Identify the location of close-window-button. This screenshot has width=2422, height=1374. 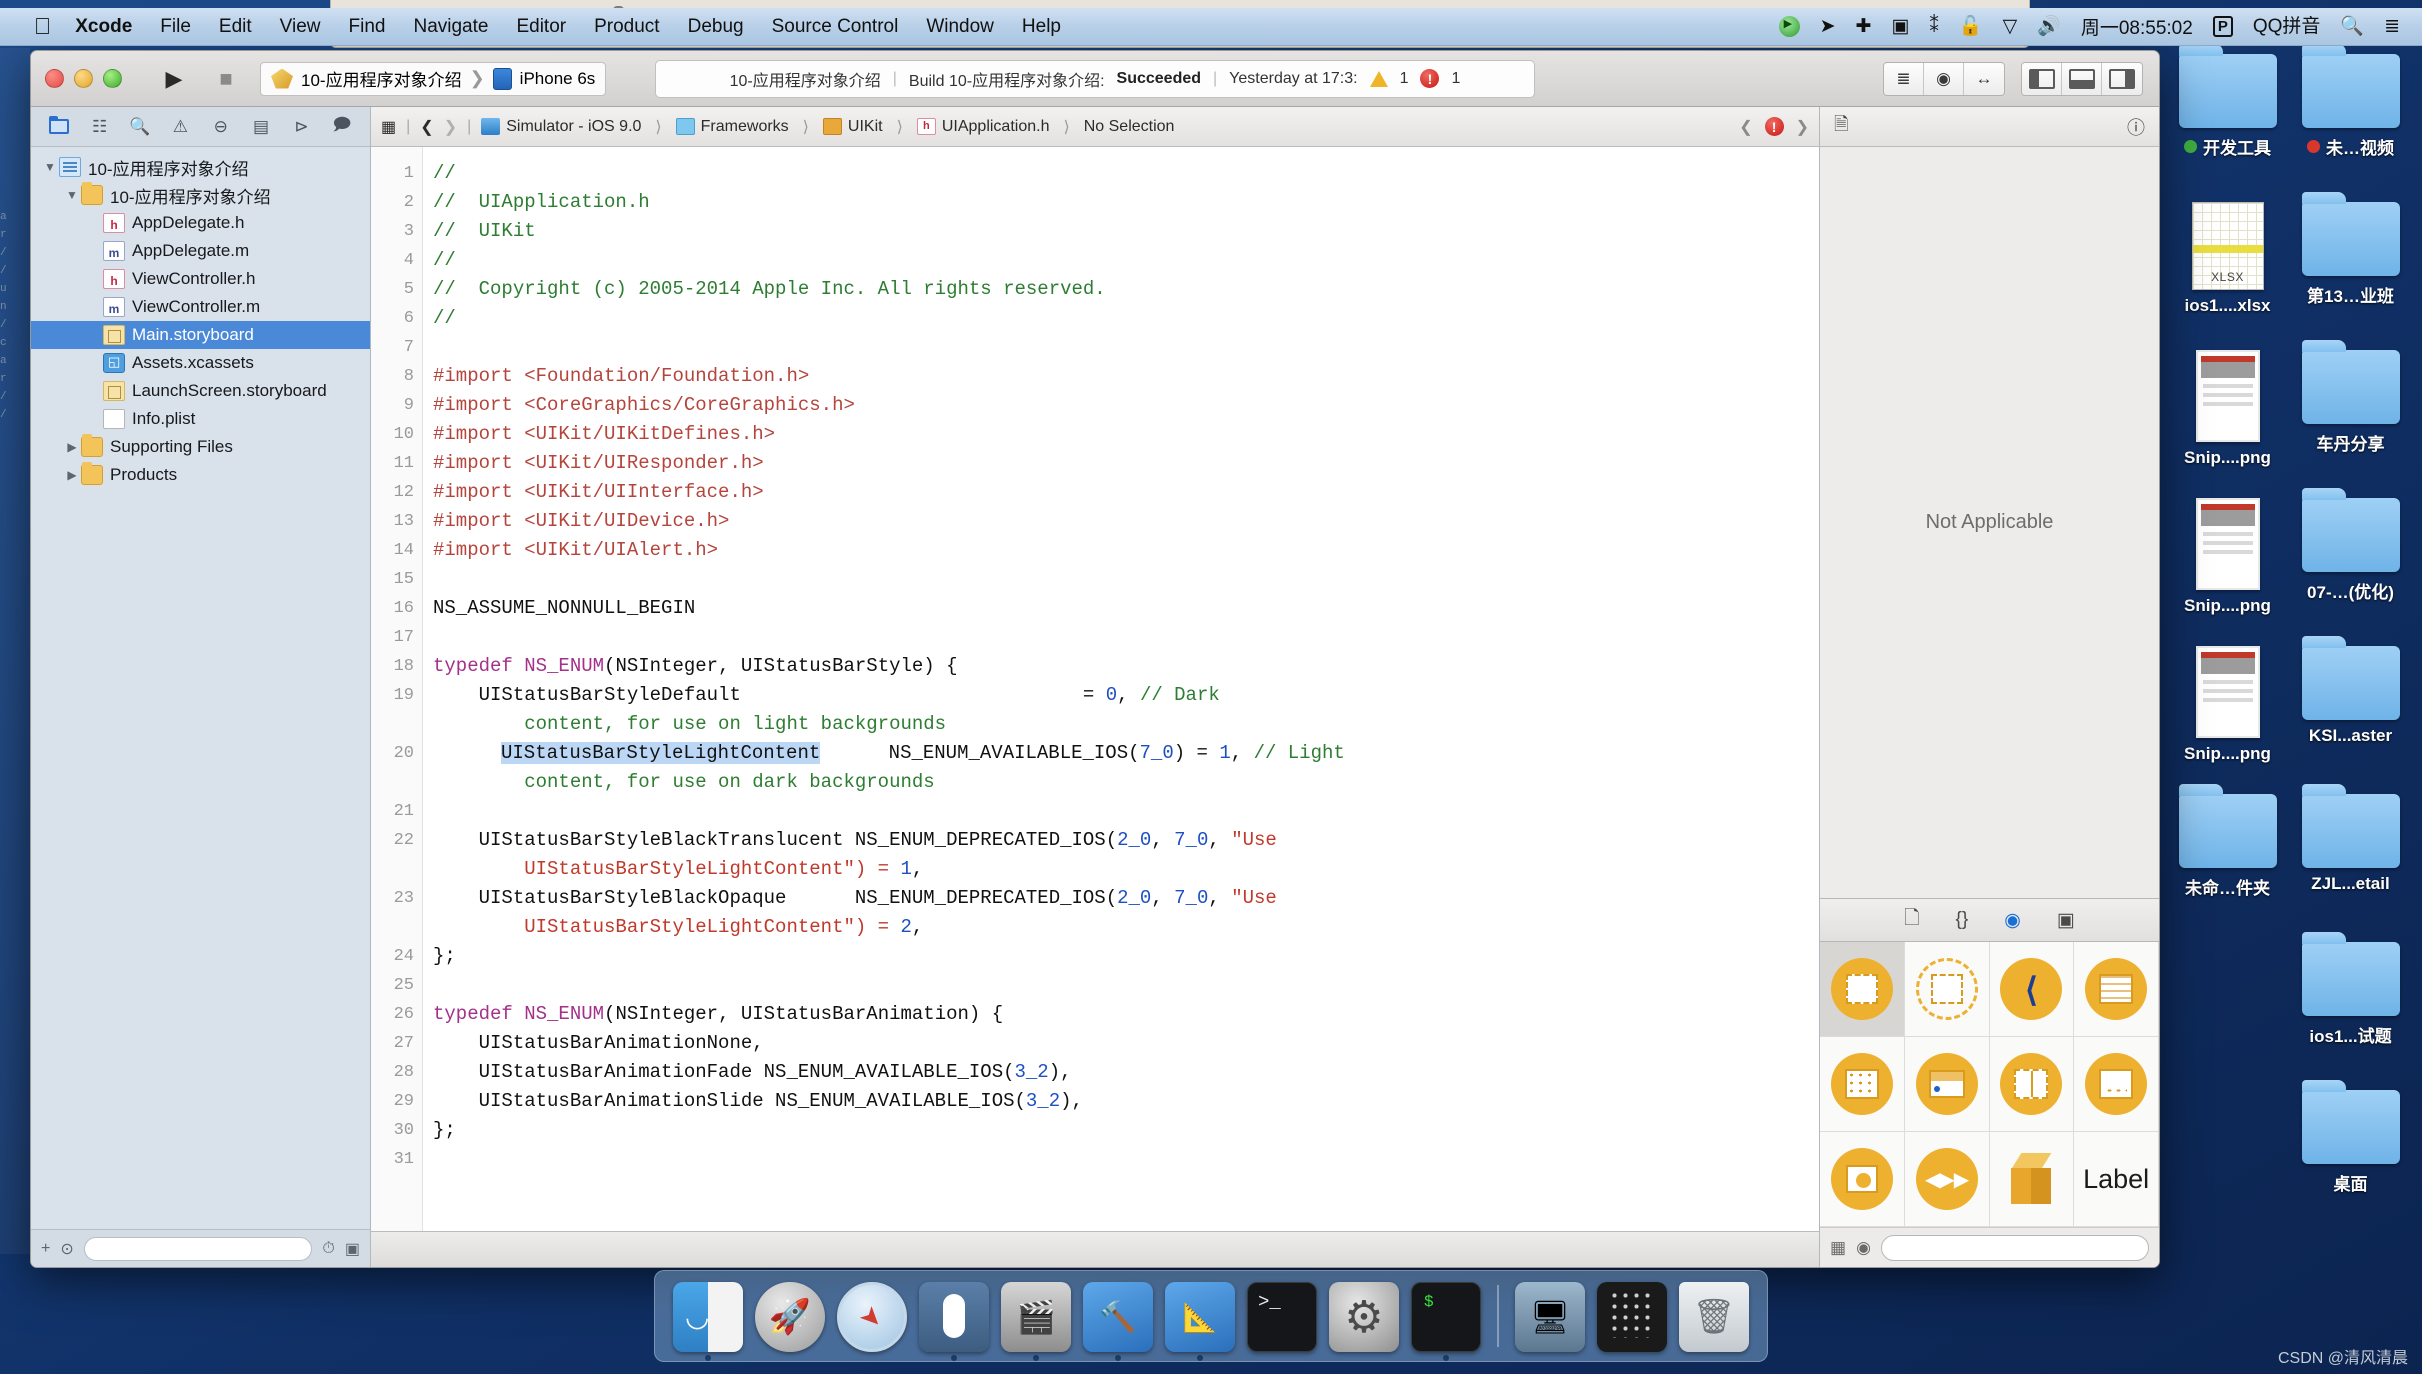
(54, 78).